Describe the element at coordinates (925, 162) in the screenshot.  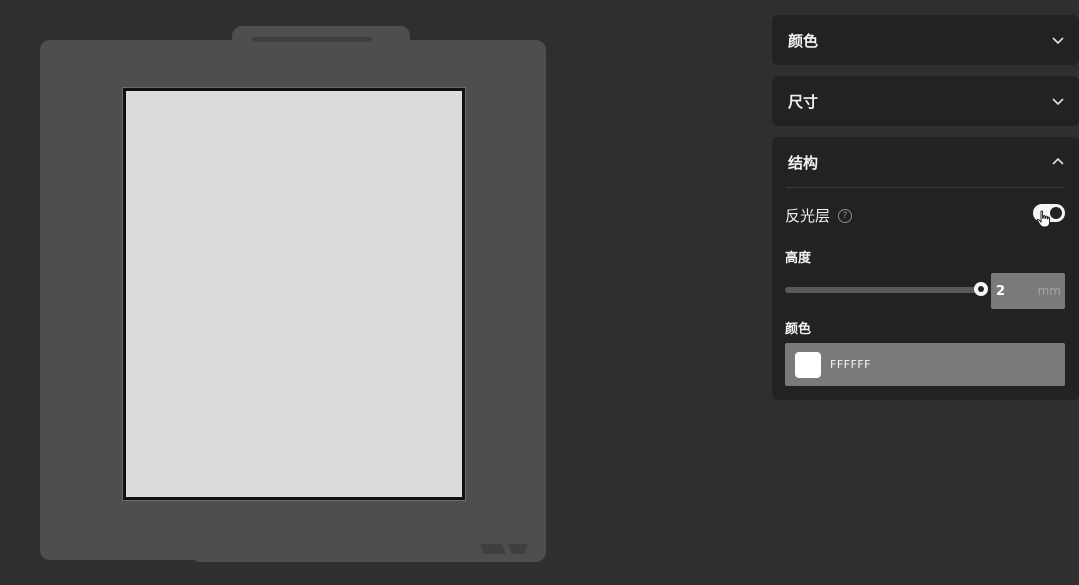
I see `section-structure-header: 结构` at that location.